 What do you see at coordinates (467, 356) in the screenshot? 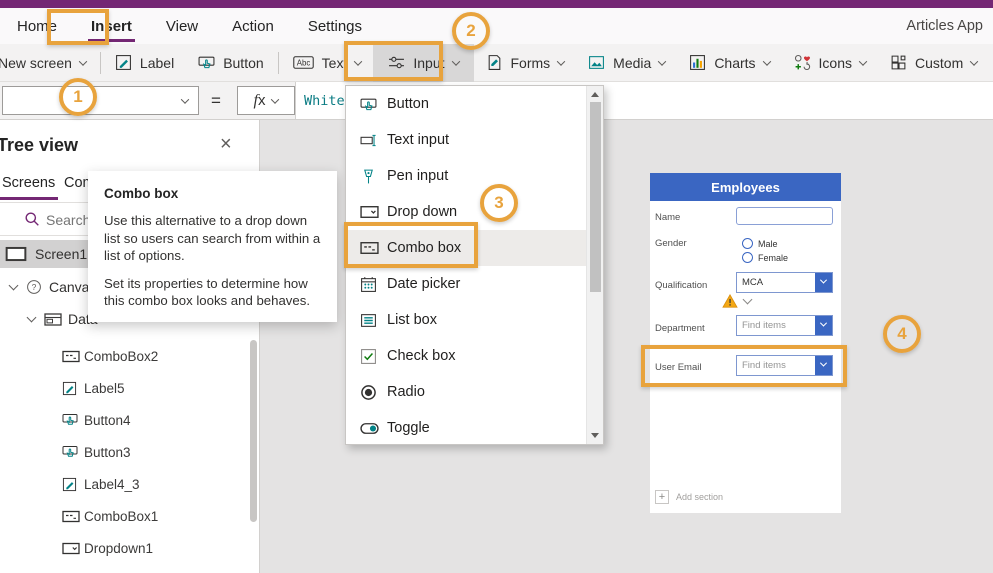
I see `menu-item-check-box: Check box` at bounding box center [467, 356].